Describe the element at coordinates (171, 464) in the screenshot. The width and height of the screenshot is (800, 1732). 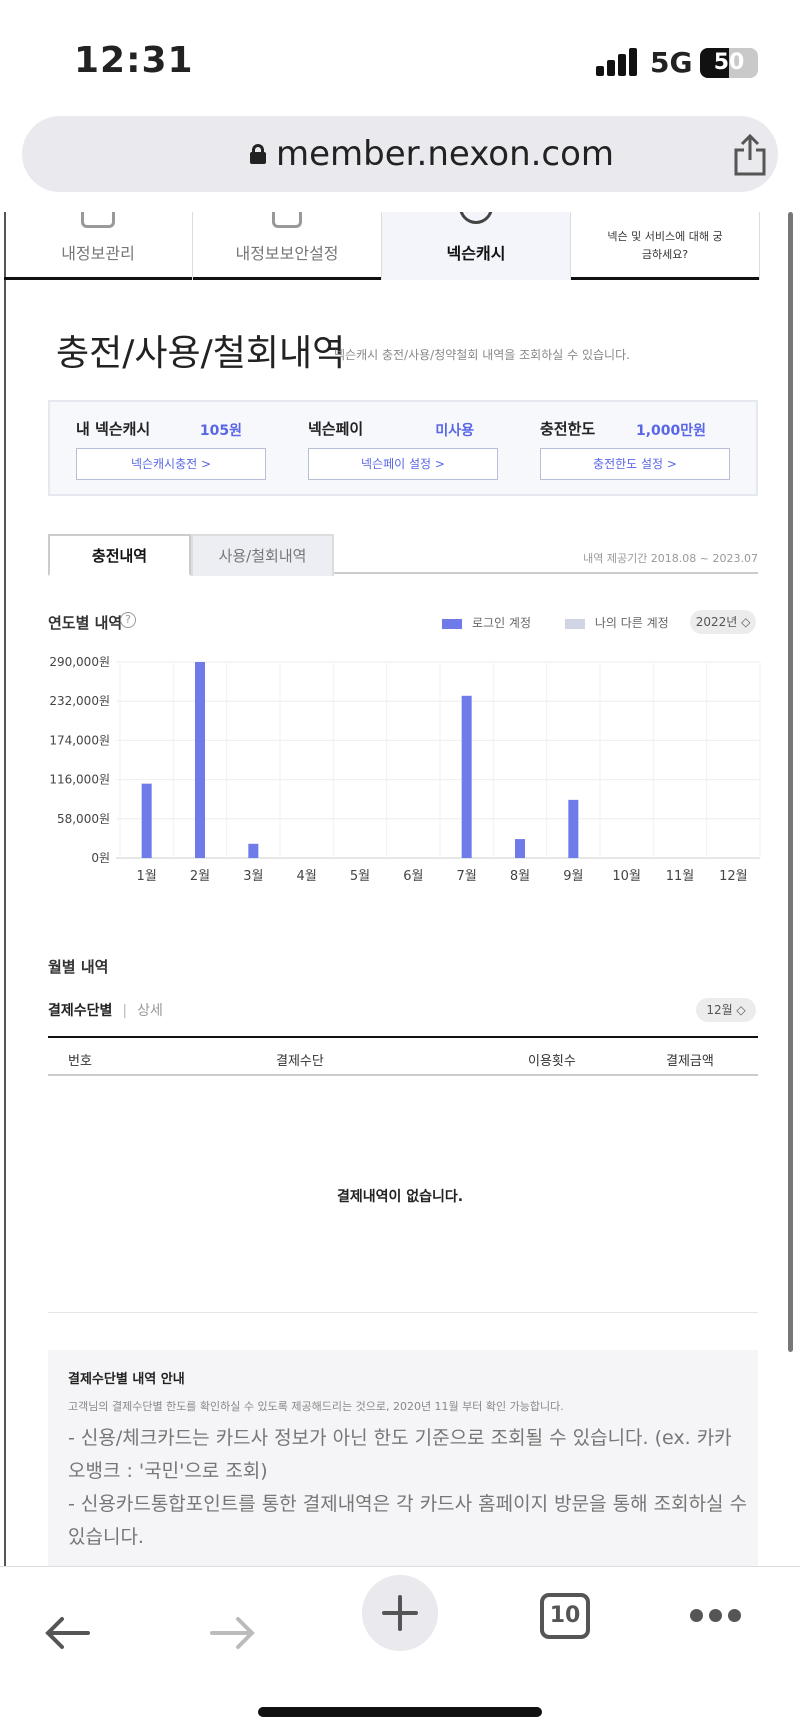
I see `charge-cash-button: 넥슨캐시충전 >` at that location.